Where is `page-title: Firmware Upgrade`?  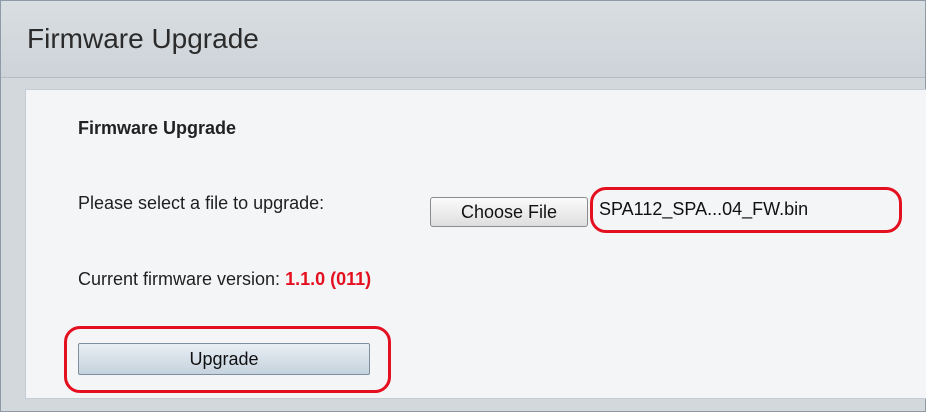 page-title: Firmware Upgrade is located at coordinates (143, 38).